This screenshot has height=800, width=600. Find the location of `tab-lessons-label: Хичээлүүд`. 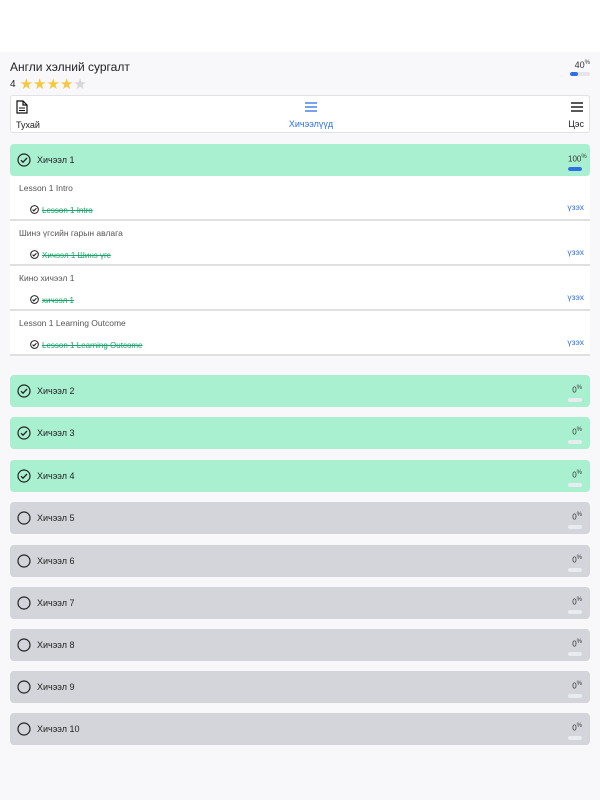

tab-lessons-label: Хичээлүүд is located at coordinates (311, 124).